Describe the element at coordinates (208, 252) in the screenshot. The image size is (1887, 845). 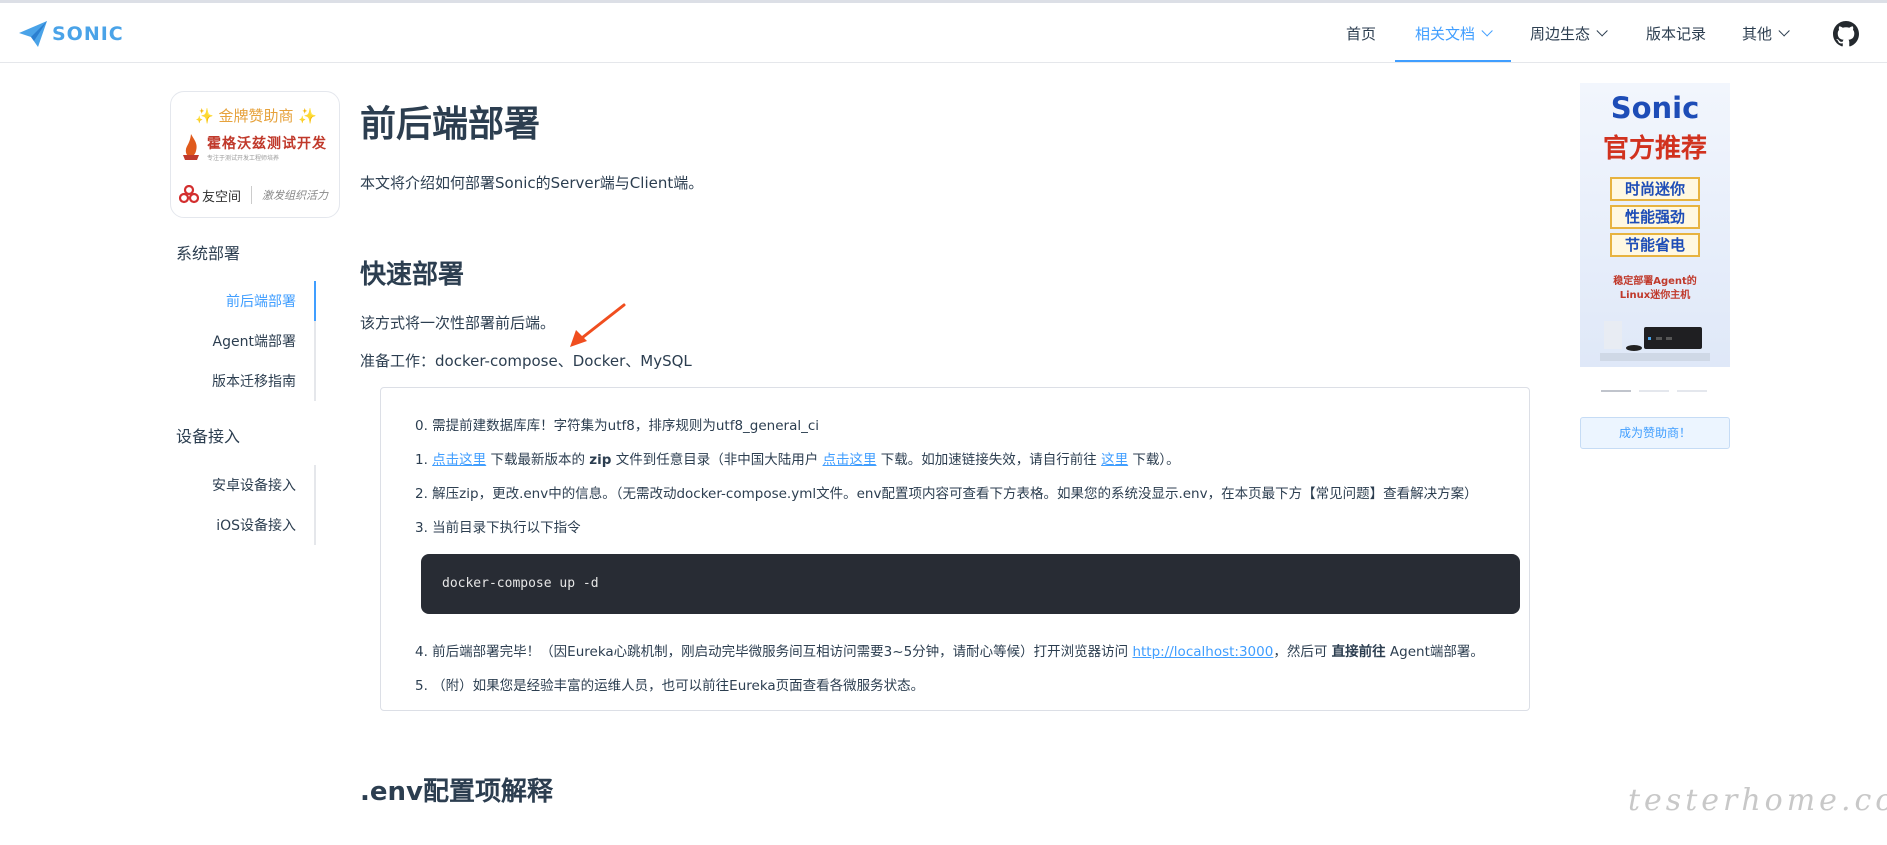
I see `sidebar-group-title: 系统部署` at that location.